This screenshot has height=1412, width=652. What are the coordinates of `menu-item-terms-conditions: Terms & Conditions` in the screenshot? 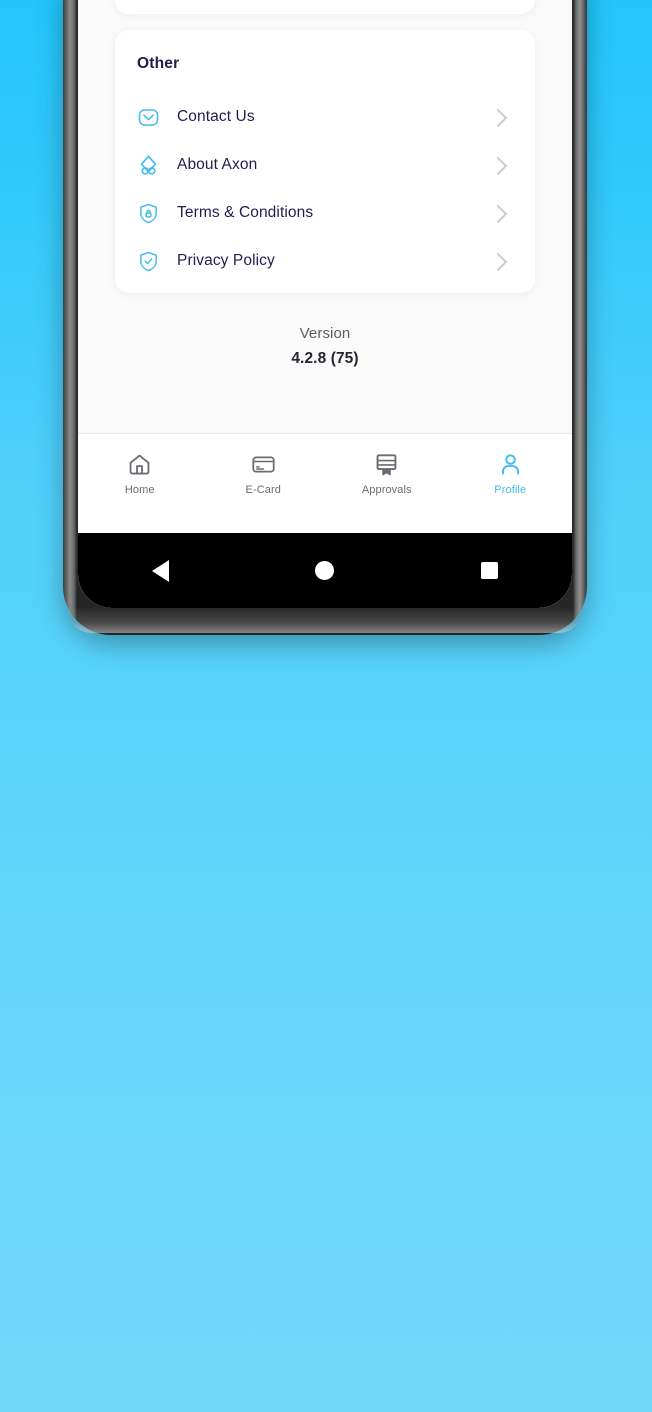 It's located at (325, 213).